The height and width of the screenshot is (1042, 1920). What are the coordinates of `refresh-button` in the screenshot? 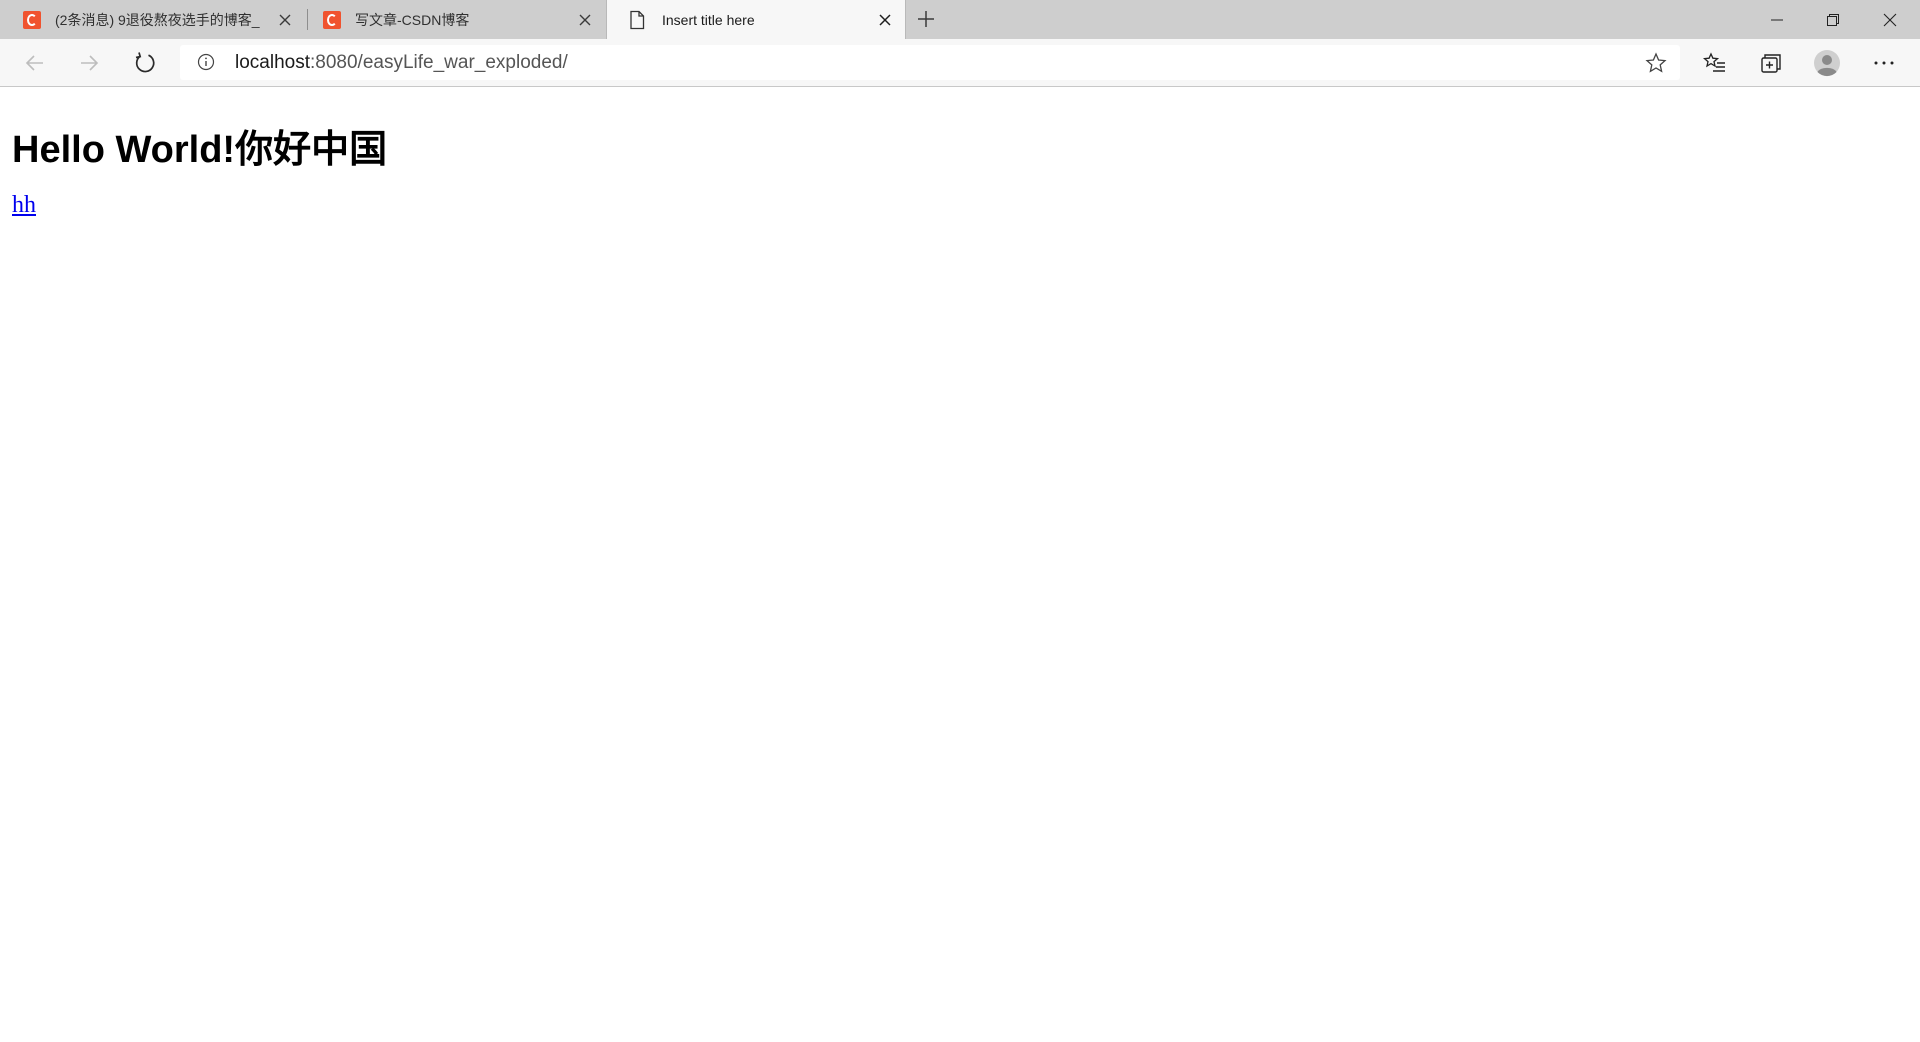 It's located at (145, 63).